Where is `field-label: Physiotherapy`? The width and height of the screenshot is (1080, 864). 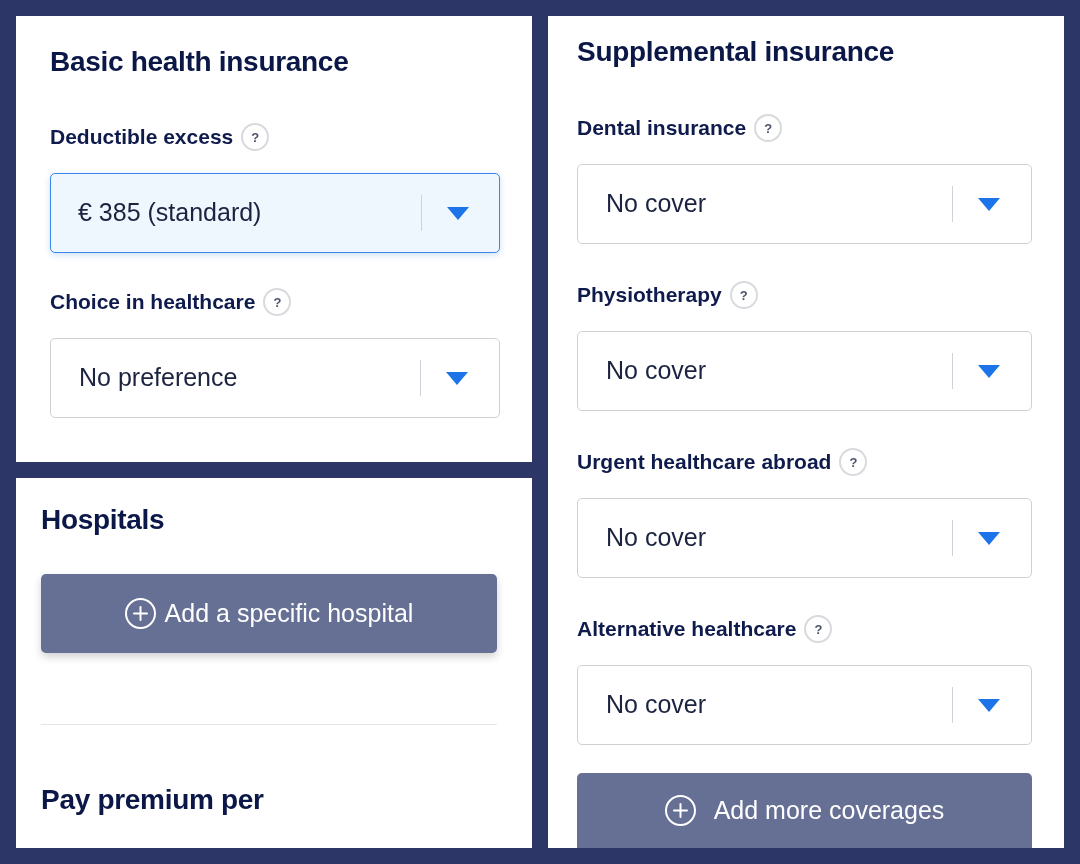
field-label: Physiotherapy is located at coordinates (649, 295).